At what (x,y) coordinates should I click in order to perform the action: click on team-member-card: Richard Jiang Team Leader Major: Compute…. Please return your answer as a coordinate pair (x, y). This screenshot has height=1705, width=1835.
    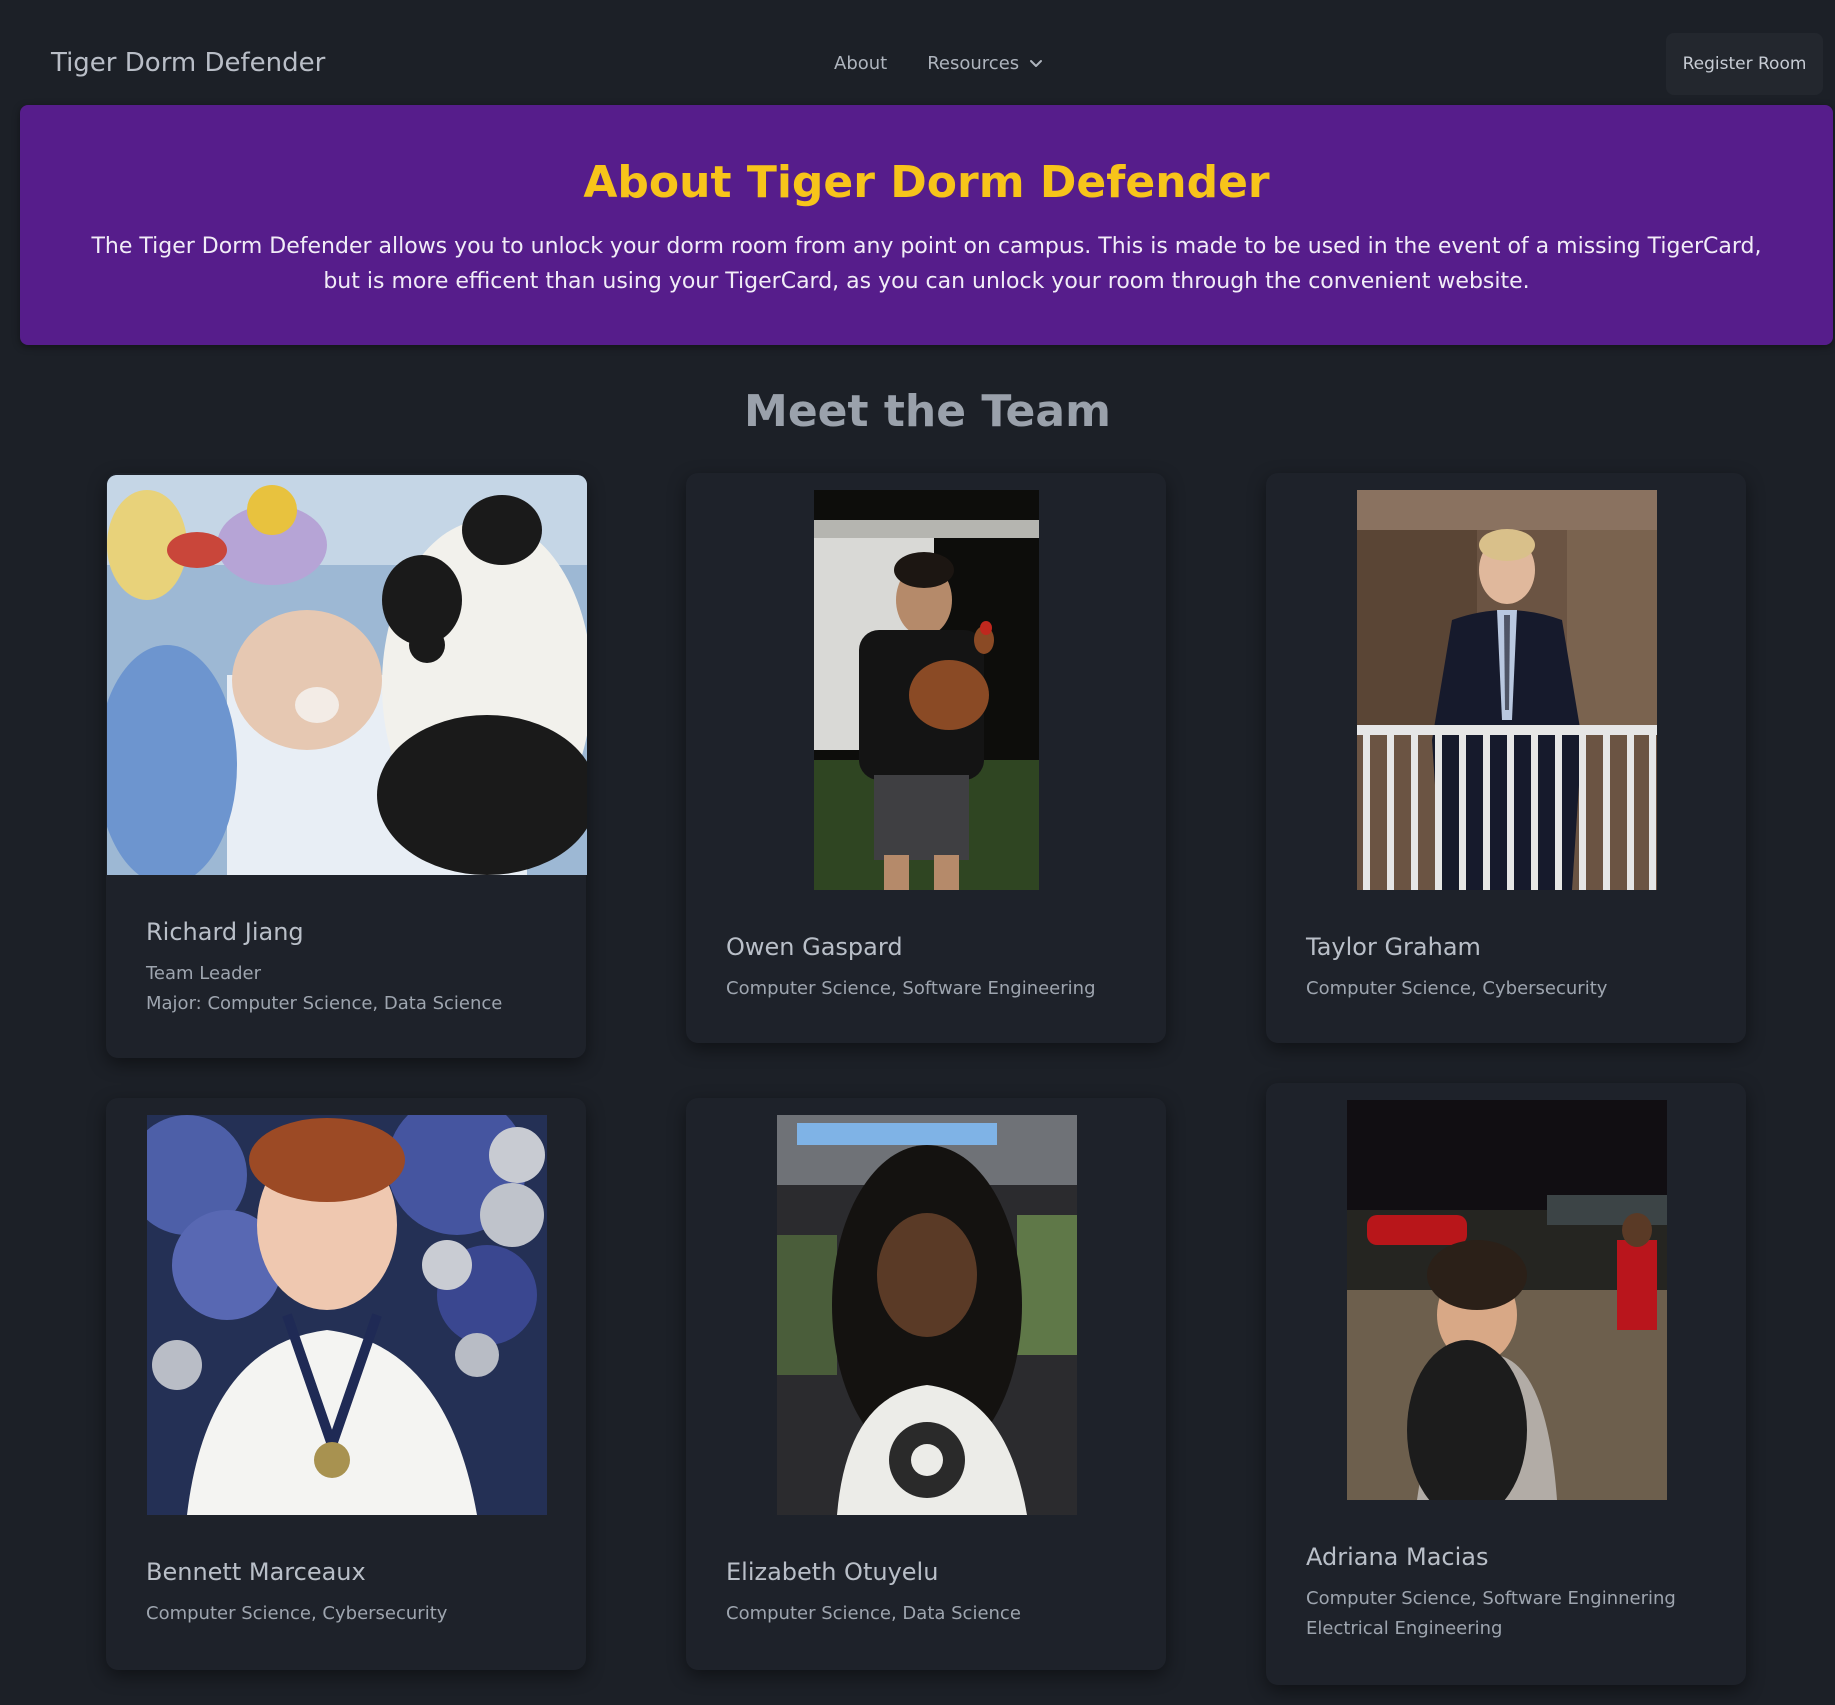
    Looking at the image, I should click on (346, 765).